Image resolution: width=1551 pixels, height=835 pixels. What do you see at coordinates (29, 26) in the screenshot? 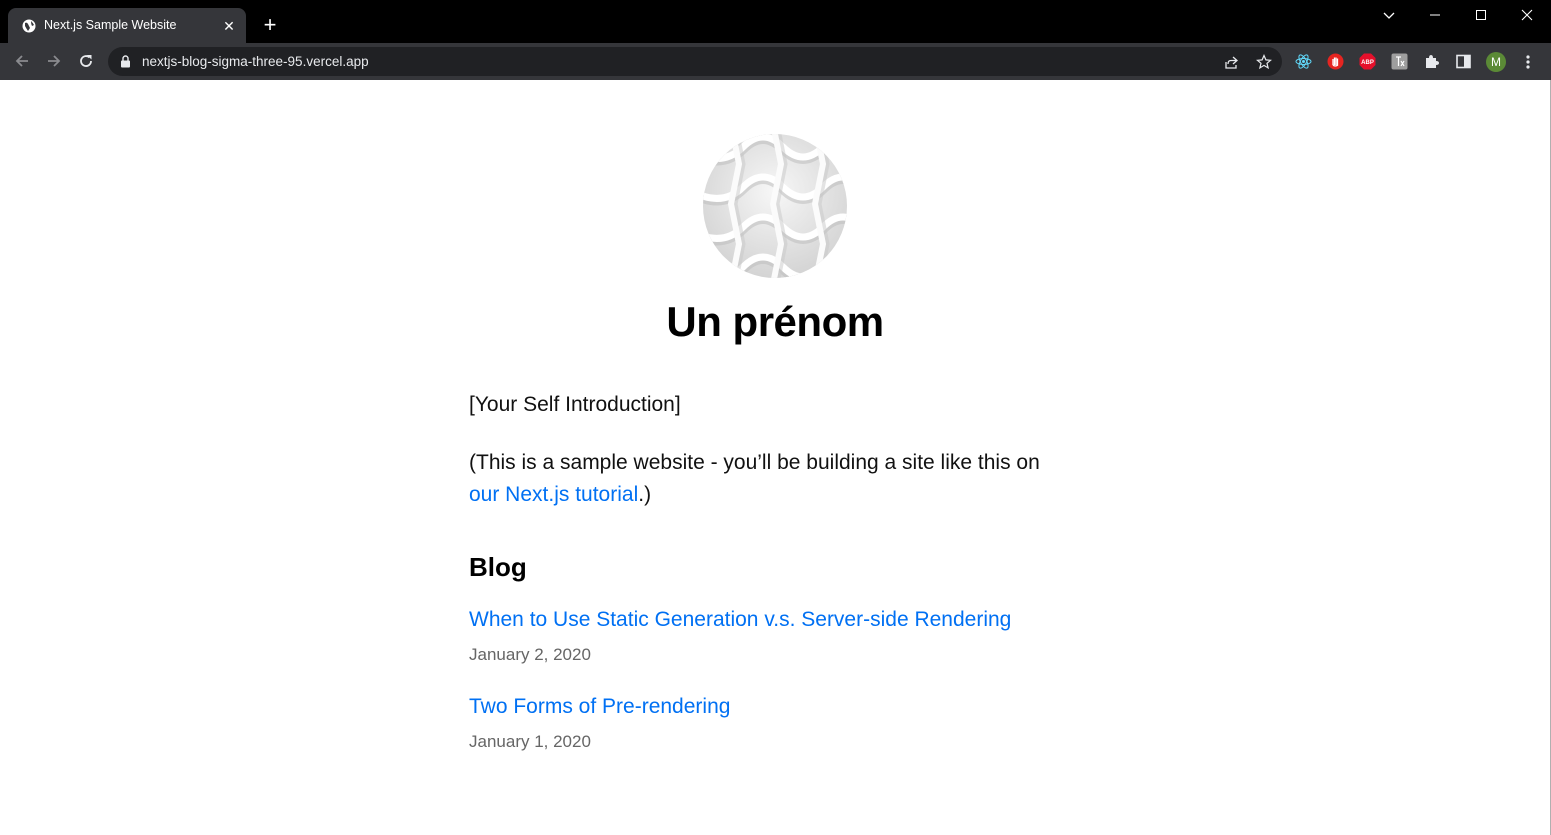
I see `globe-icon` at bounding box center [29, 26].